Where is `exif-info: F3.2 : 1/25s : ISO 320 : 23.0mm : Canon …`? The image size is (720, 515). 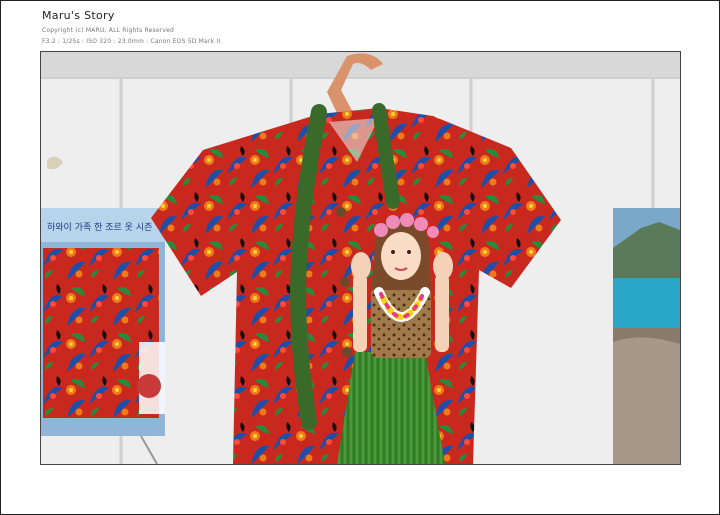
exif-info: F3.2 : 1/25s : ISO 320 : 23.0mm : Canon … is located at coordinates (131, 41).